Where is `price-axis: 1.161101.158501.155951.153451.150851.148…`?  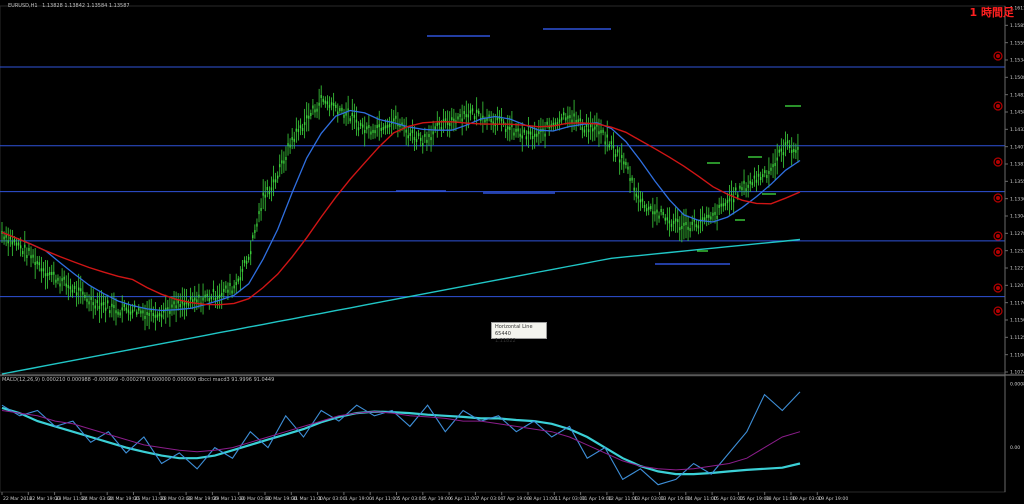 price-axis: 1.161101.158501.155951.153451.150851.148… is located at coordinates (1014, 249).